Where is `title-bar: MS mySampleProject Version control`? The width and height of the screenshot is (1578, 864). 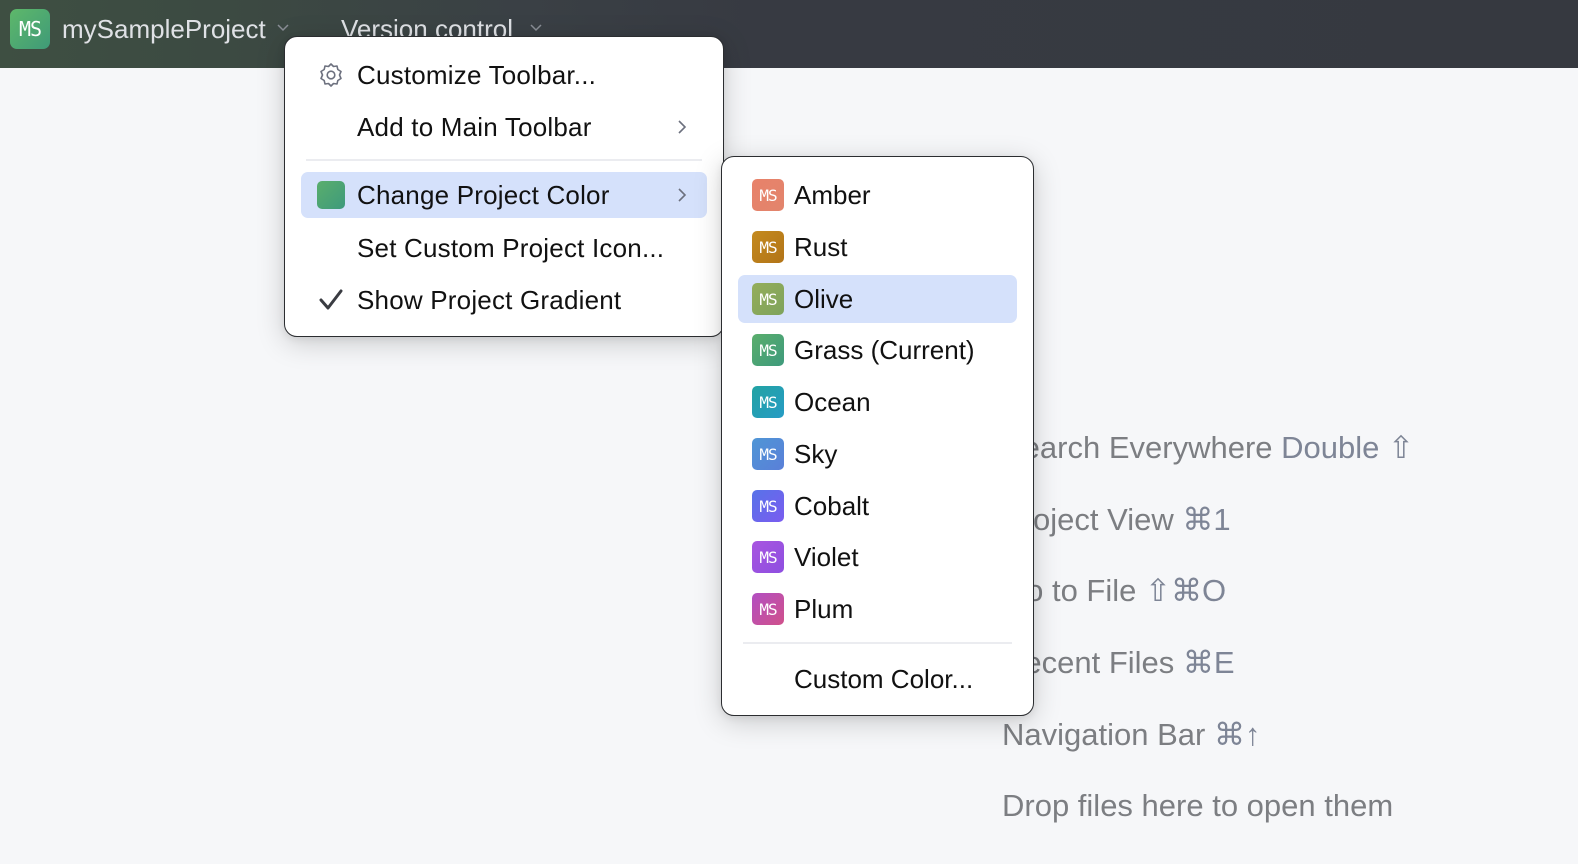
title-bar: MS mySampleProject Version control is located at coordinates (789, 34).